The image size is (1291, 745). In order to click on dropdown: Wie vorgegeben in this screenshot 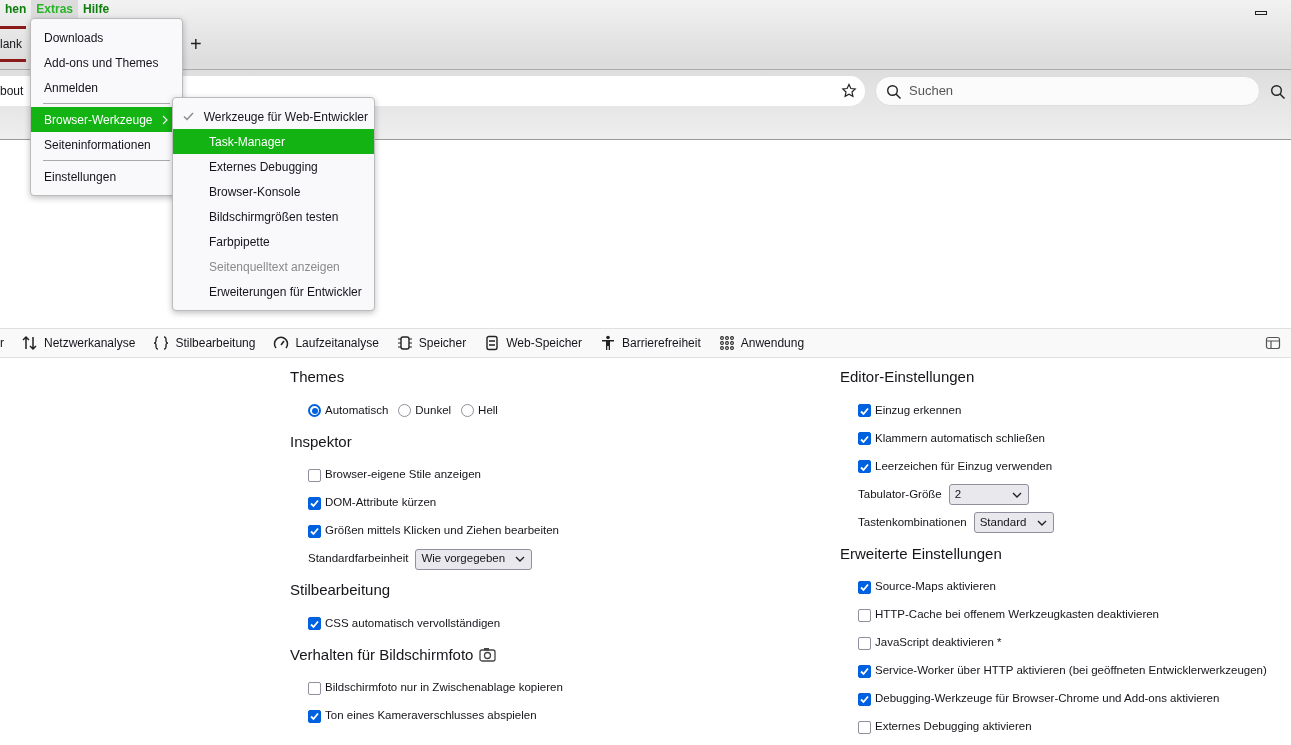, I will do `click(474, 559)`.